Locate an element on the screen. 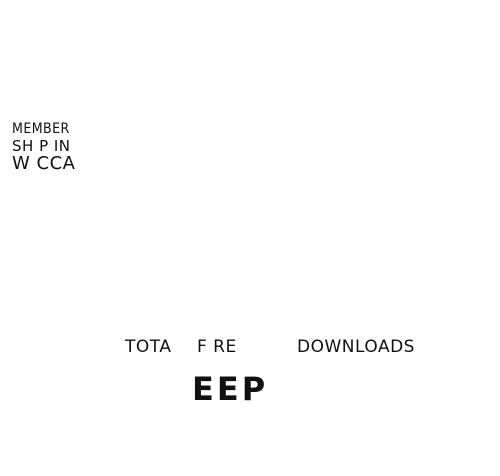 This screenshot has width=500, height=476. membership-note: MEMBER SH P IN W CCA is located at coordinates (52, 147).